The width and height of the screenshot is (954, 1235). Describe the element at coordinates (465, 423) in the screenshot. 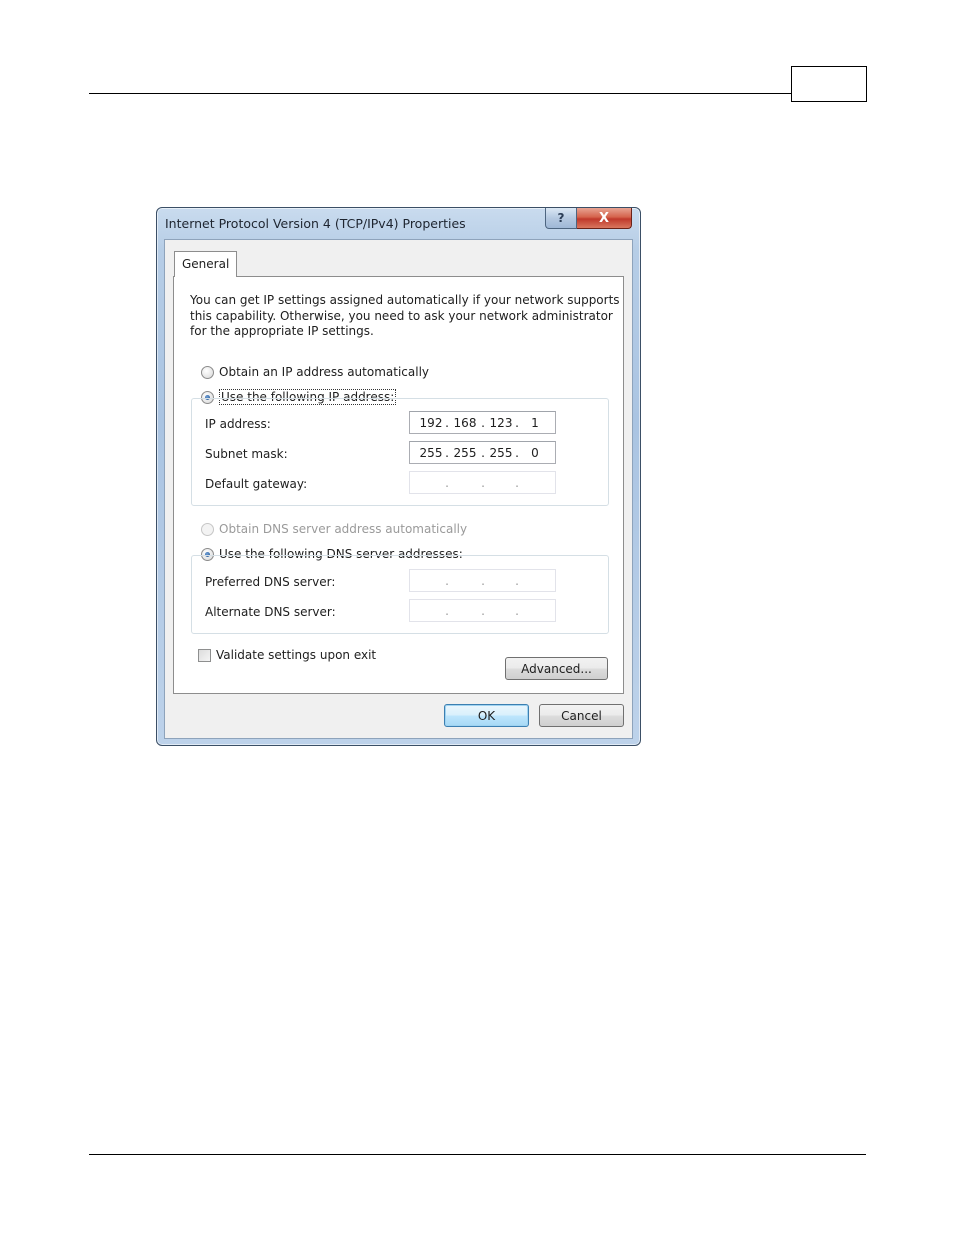

I see `ip-address-octet-2: 168` at that location.